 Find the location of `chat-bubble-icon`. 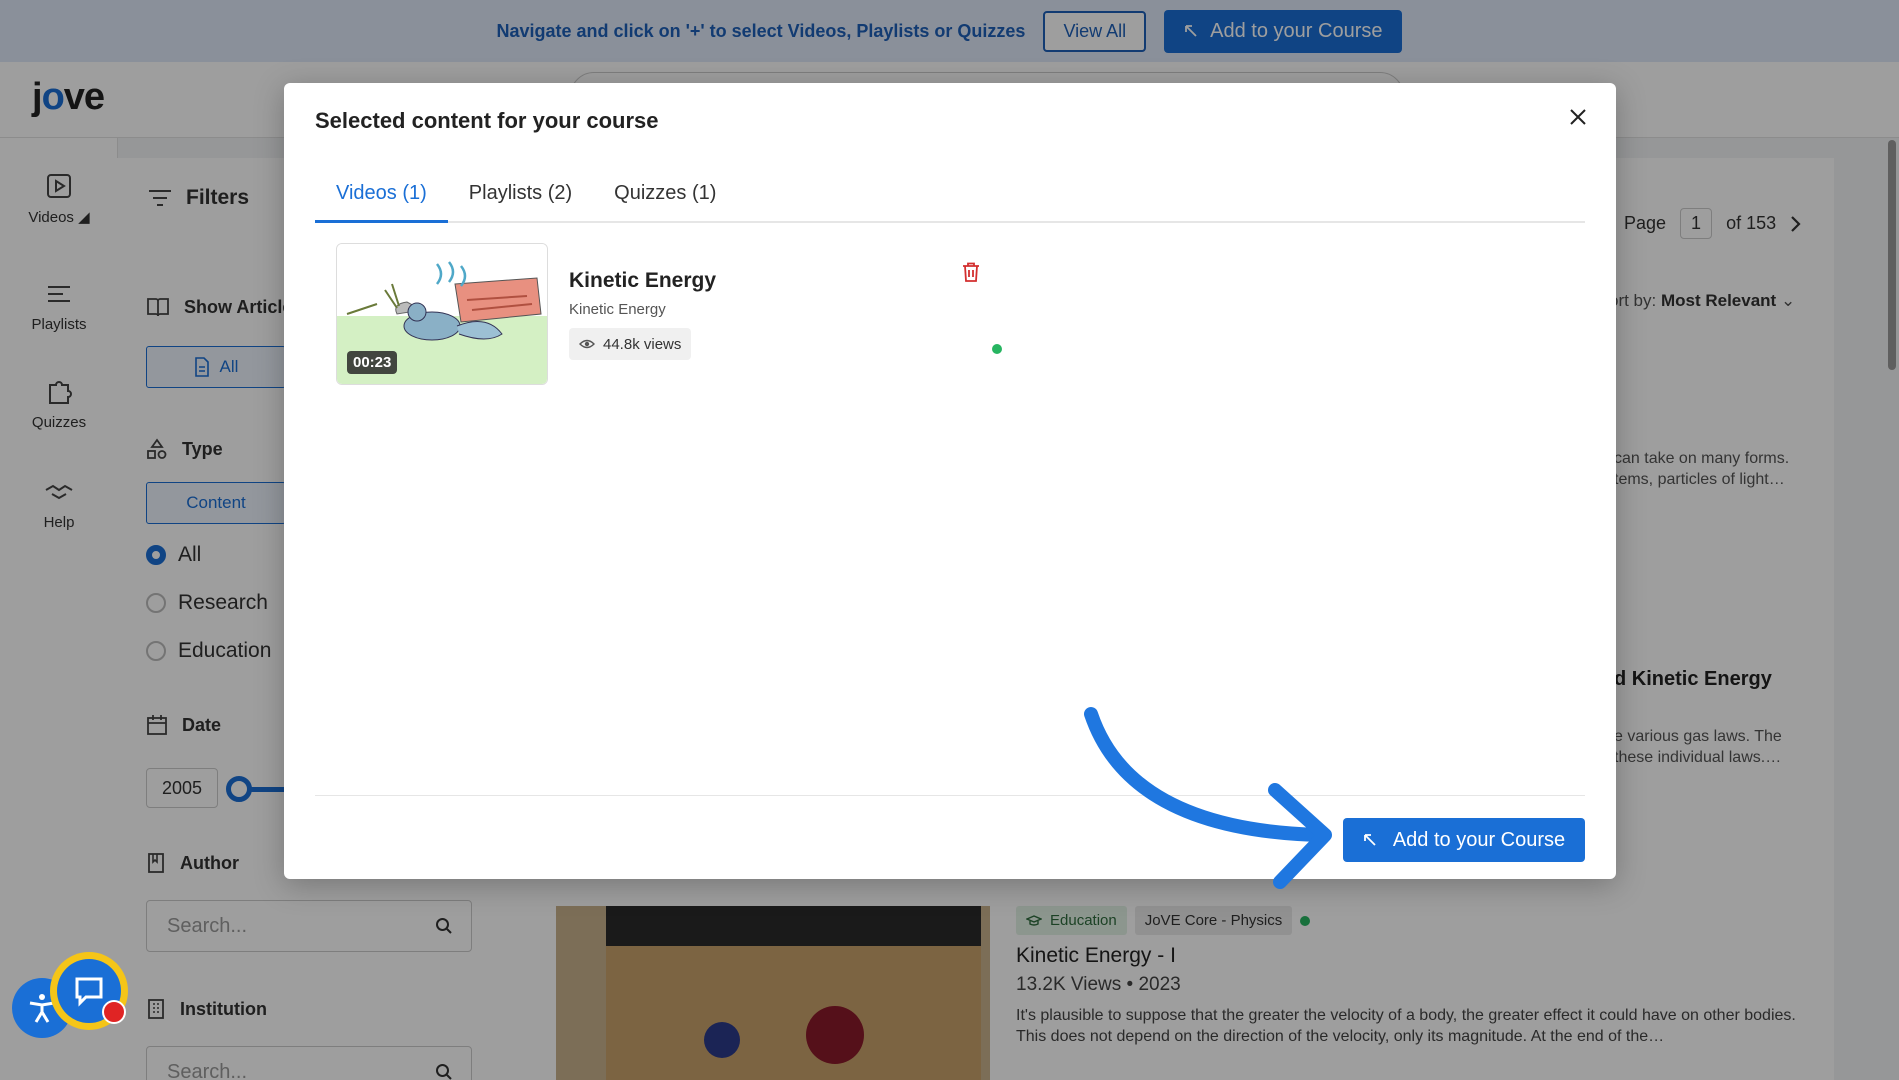

chat-bubble-icon is located at coordinates (89, 992).